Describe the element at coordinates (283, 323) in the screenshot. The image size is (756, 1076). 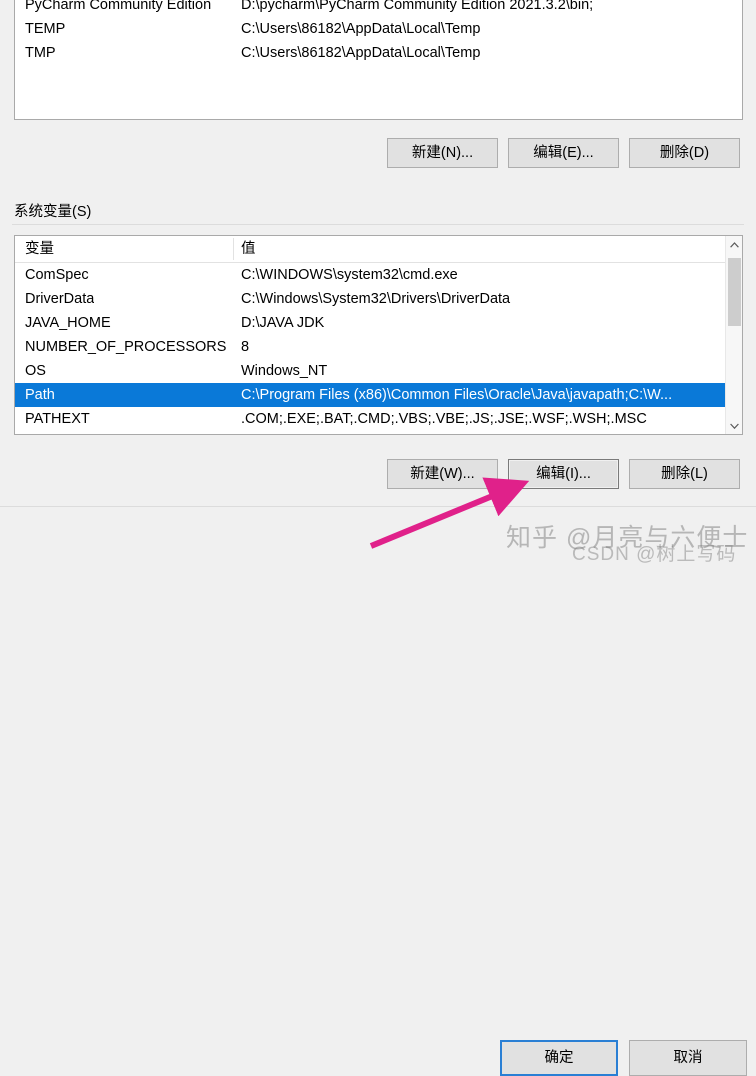
I see `variable-value: D:\JAVA JDK` at that location.